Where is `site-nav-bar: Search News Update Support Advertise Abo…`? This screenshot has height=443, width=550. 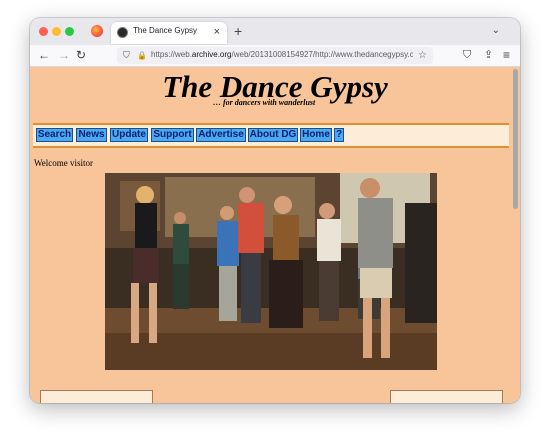
site-nav-bar: Search News Update Support Advertise Abo… is located at coordinates (271, 135).